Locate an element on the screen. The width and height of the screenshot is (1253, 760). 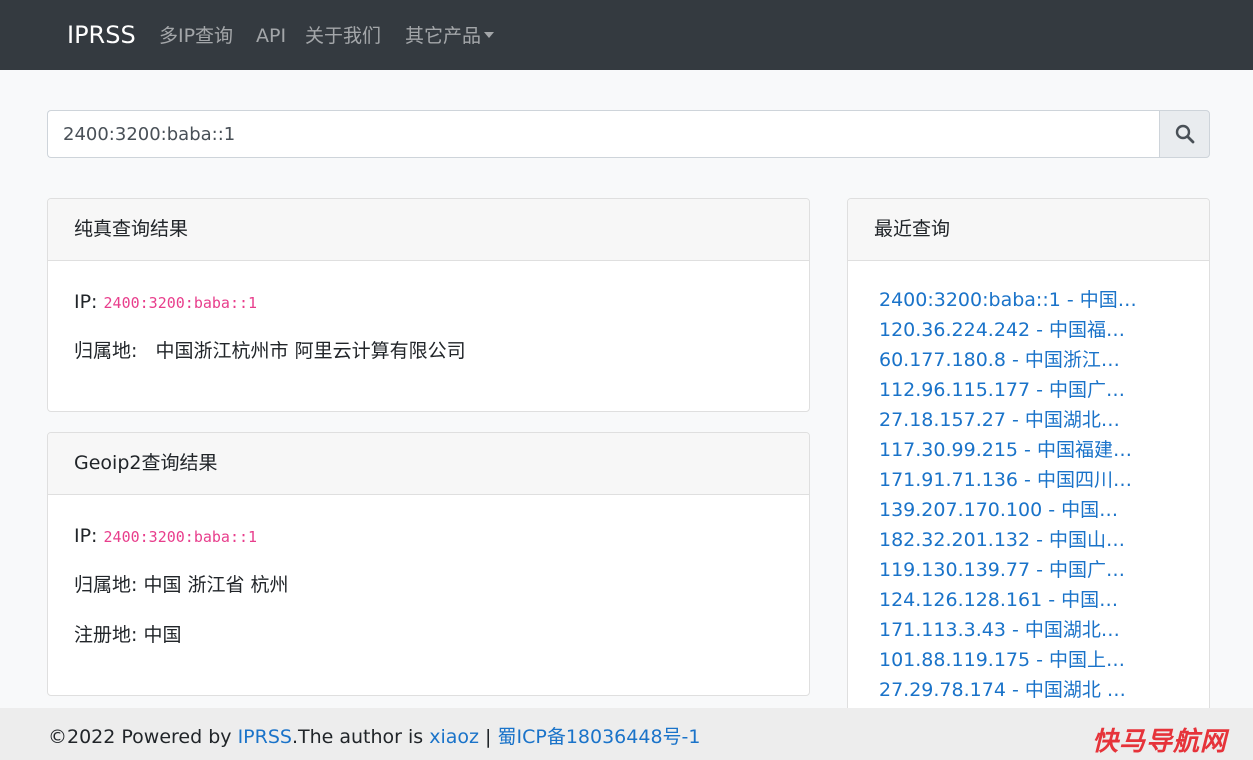
search-button is located at coordinates (1184, 134).